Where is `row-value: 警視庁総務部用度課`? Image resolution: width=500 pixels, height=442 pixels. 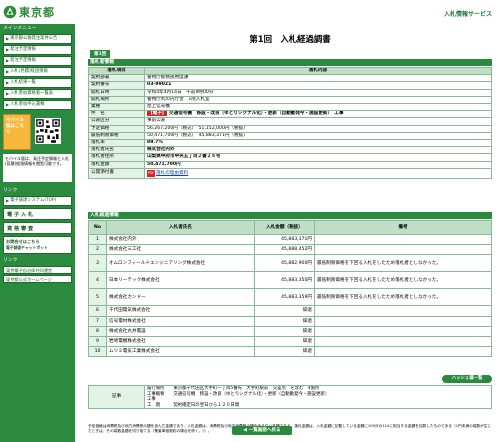 row-value: 警視庁総務部用度課 is located at coordinates (318, 78).